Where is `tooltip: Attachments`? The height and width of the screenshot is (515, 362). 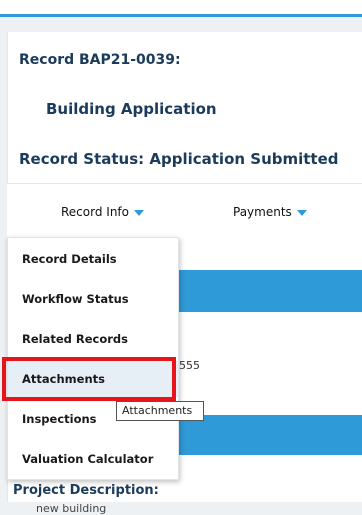
tooltip: Attachments is located at coordinates (160, 411).